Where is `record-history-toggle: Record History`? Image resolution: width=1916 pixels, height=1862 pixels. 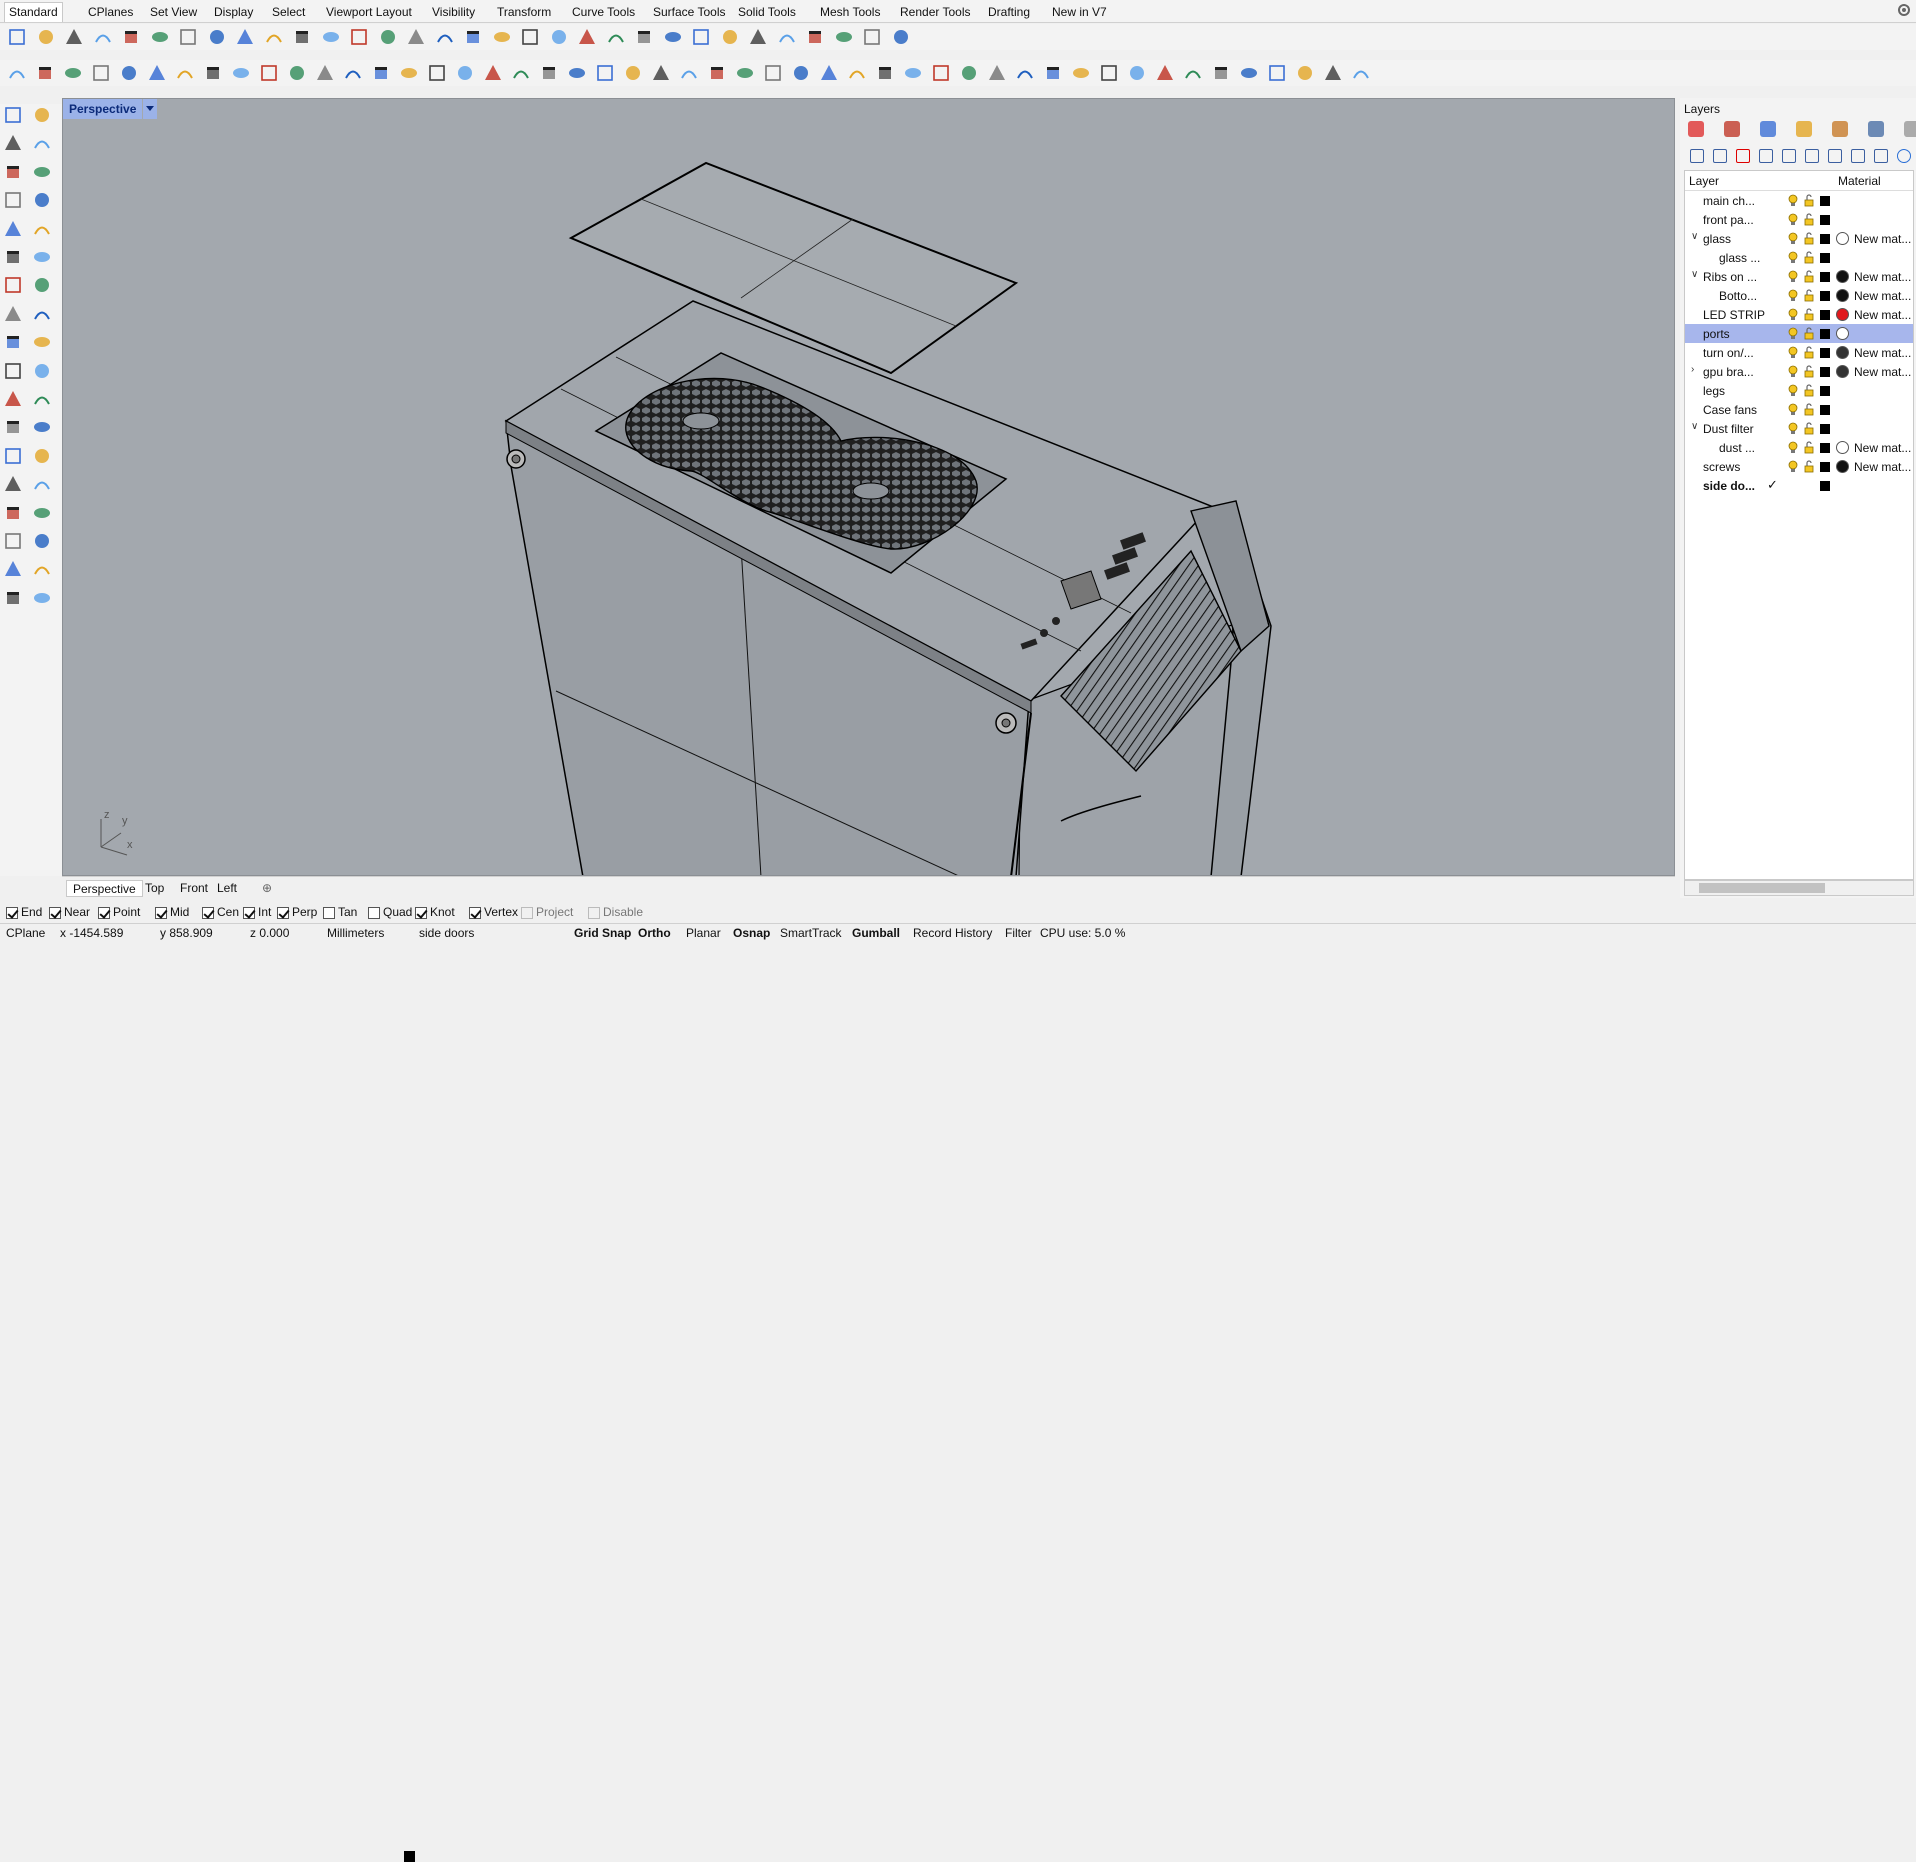
record-history-toggle: Record History is located at coordinates (952, 933).